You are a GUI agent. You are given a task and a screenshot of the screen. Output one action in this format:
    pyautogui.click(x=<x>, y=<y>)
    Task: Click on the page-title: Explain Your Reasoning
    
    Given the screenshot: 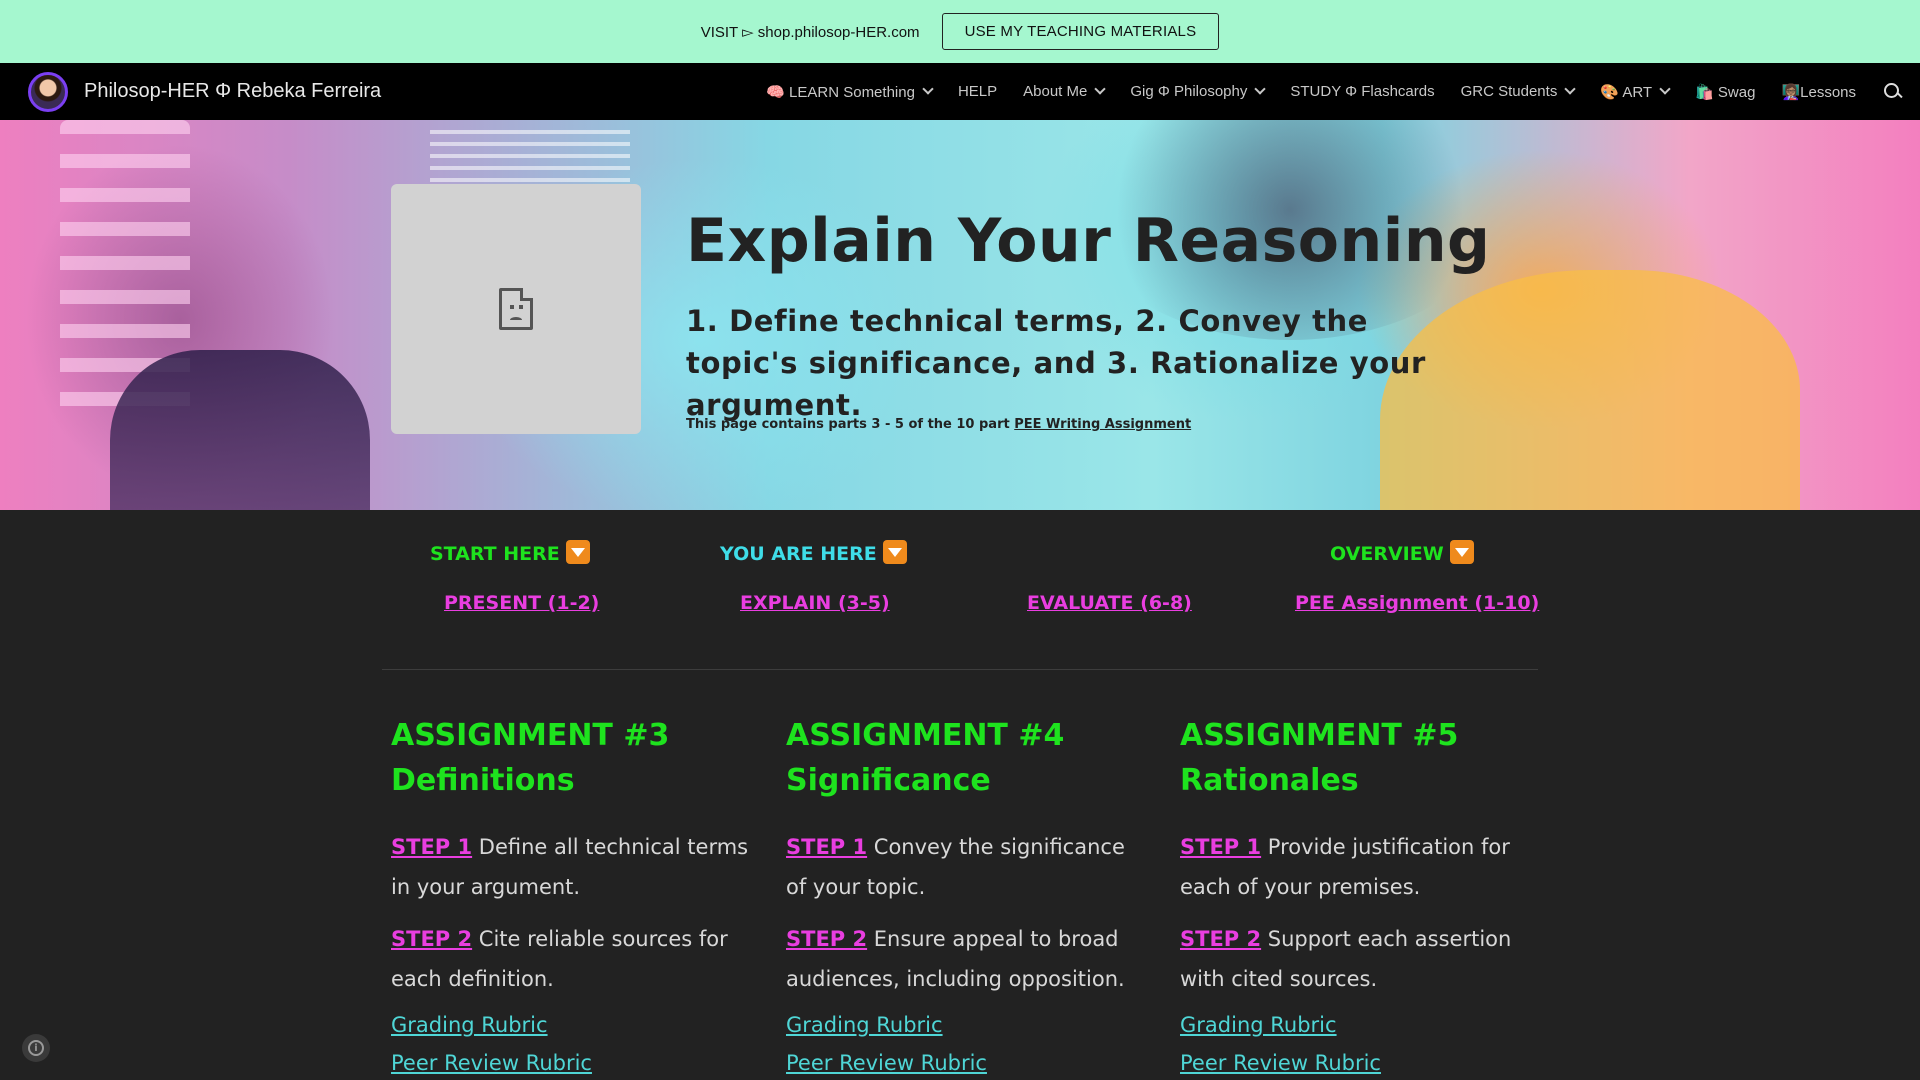 What is the action you would take?
    pyautogui.click(x=1088, y=241)
    